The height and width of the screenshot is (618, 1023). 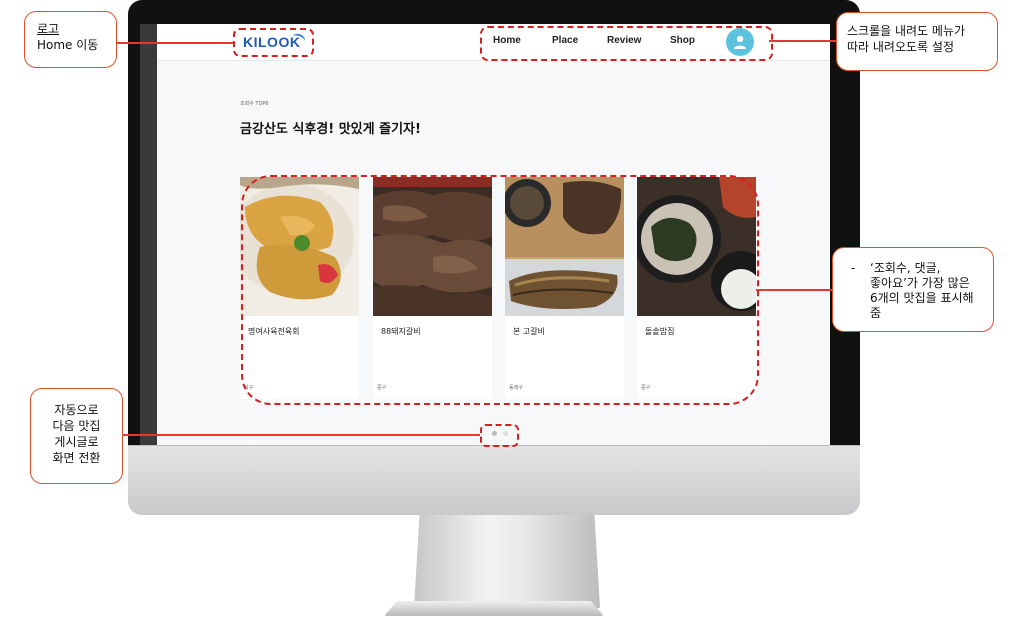 I want to click on screen-left-strip, so click(x=148, y=234).